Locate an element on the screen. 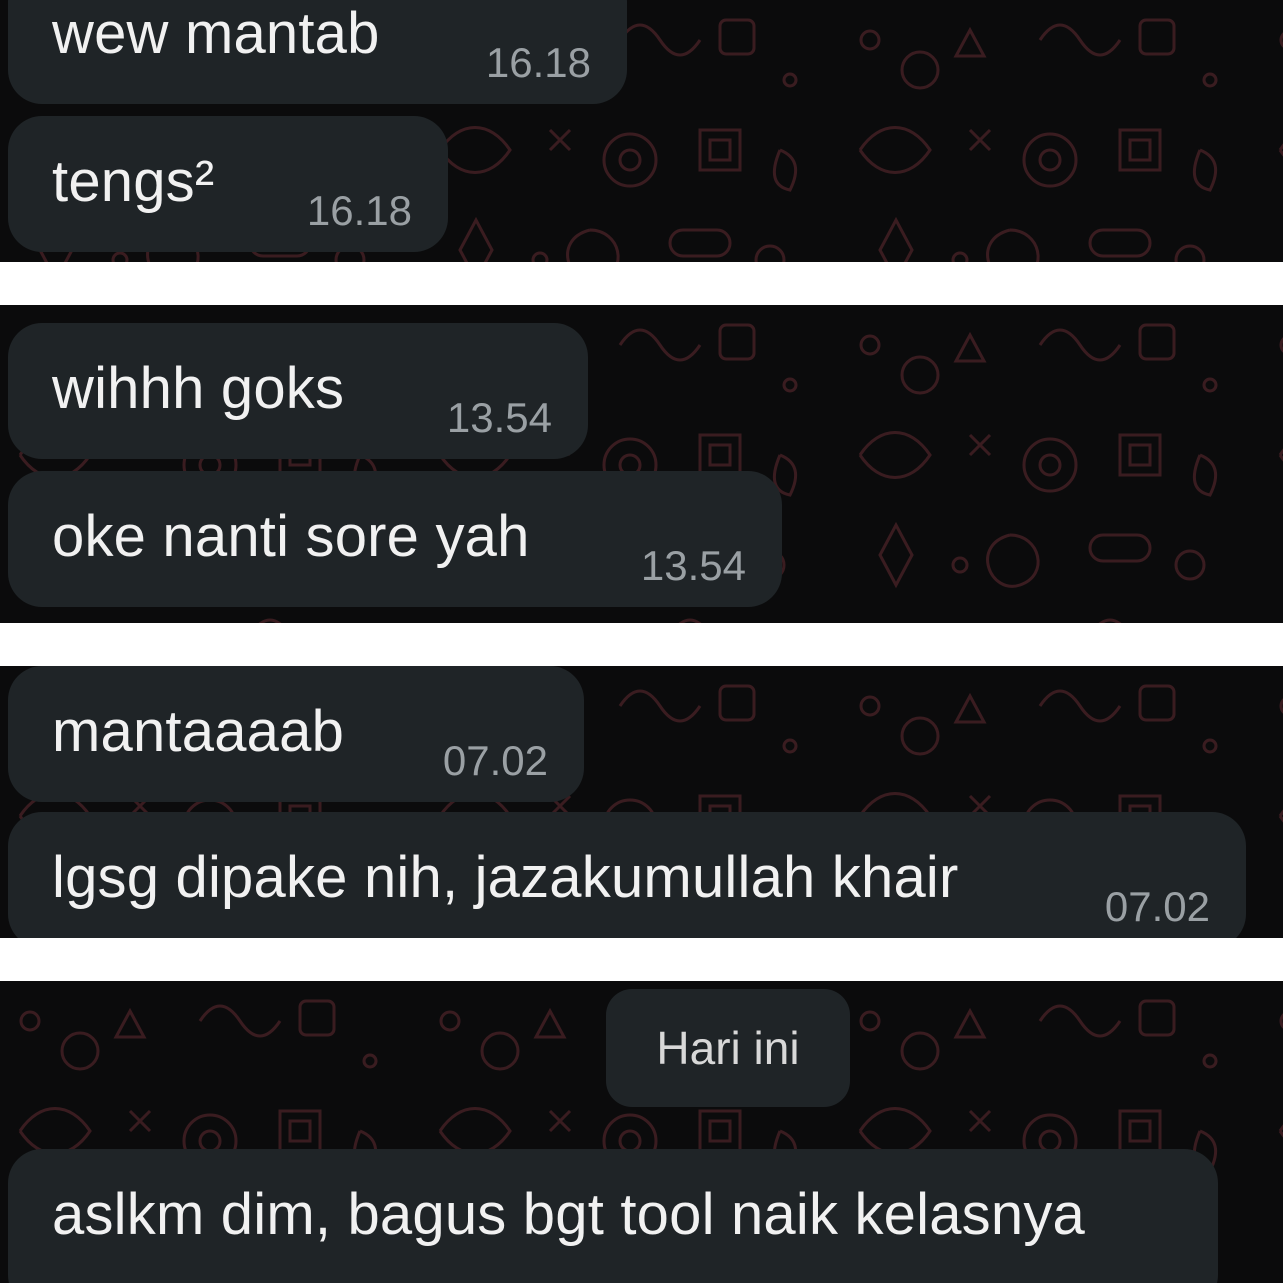 Image resolution: width=1283 pixels, height=1283 pixels. message-text: aslkm dim, bagus bgt tool naik kelasnya is located at coordinates (568, 1214).